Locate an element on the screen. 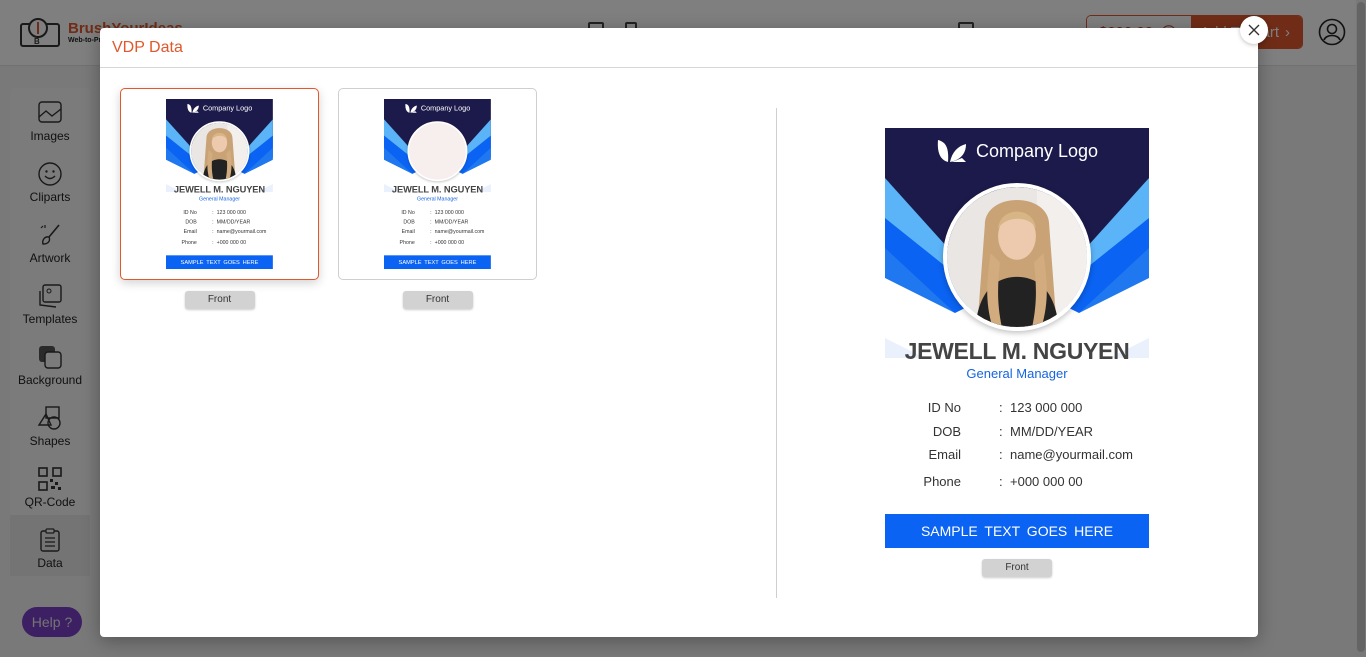 The image size is (1366, 657). modal-header: VDP Data is located at coordinates (679, 48).